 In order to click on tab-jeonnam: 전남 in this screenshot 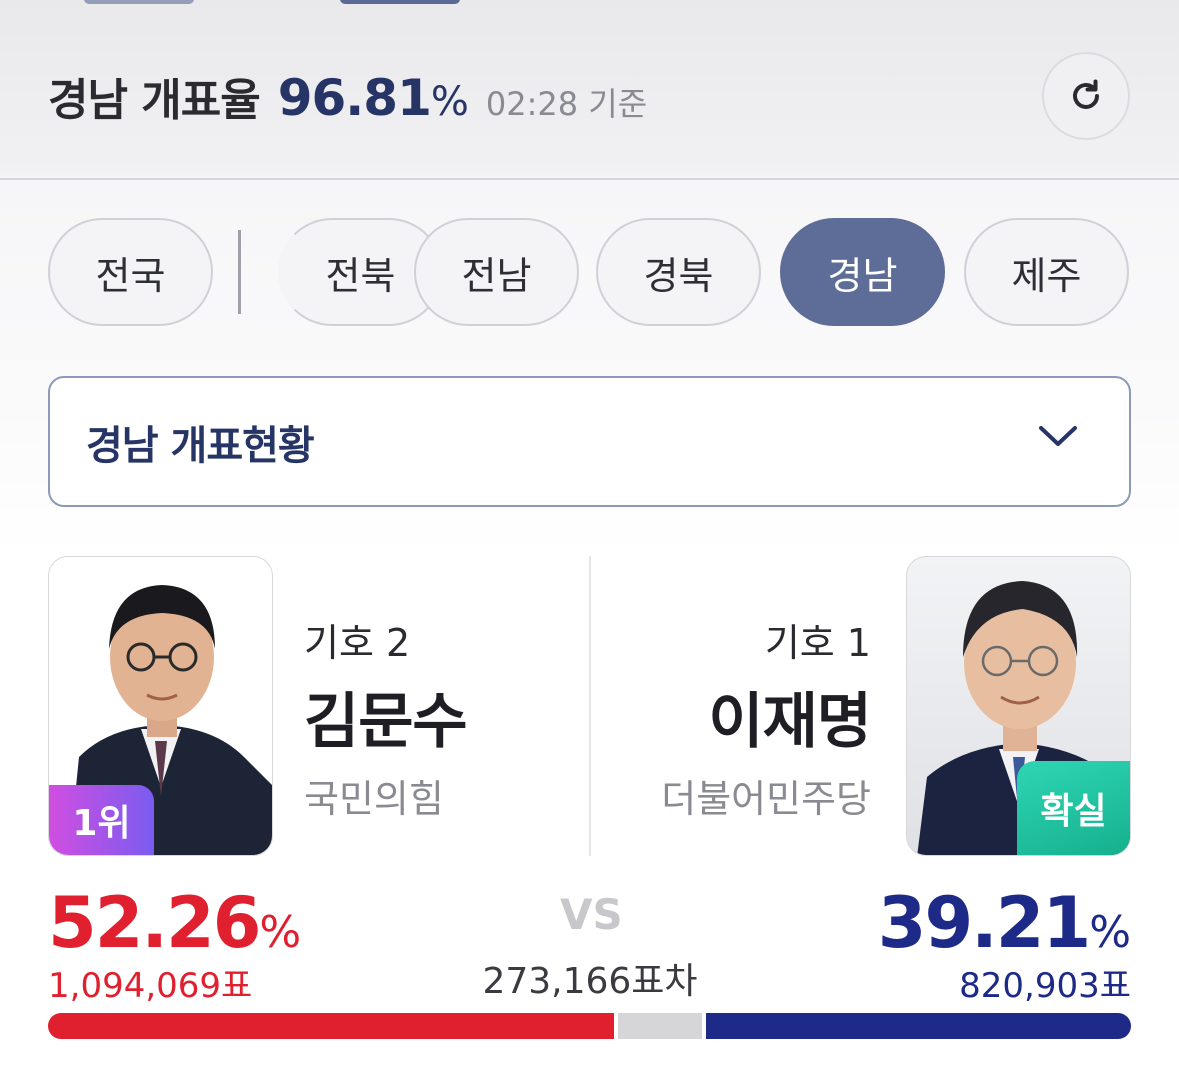, I will do `click(496, 272)`.